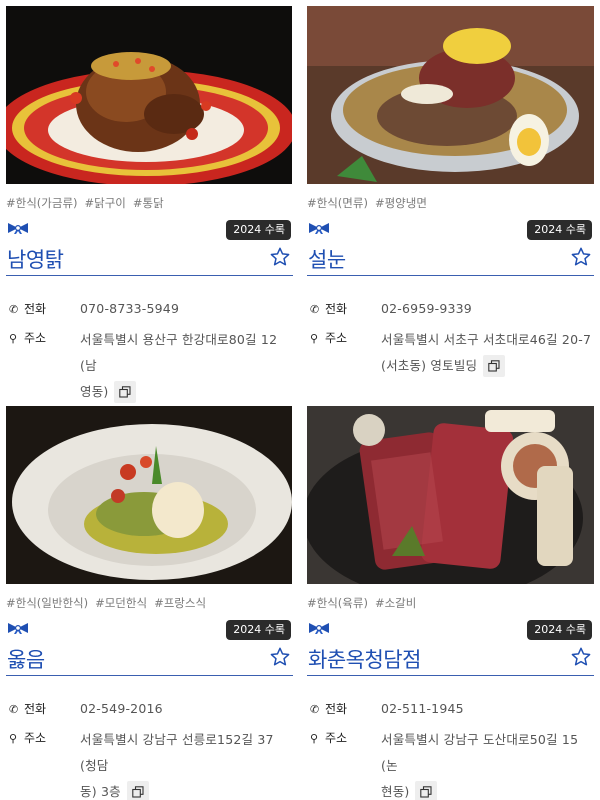 The image size is (600, 800). I want to click on address-row: ⚲ 주소 서울특별시 용산구 한강대로80길 12 (남 영동), so click(149, 366).